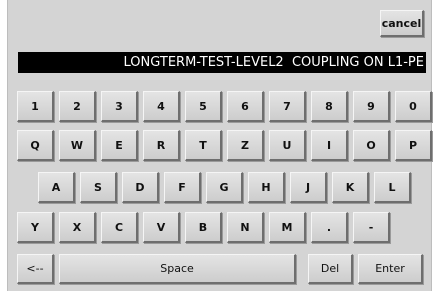 The image size is (438, 293). I want to click on key-3: 3, so click(119, 106).